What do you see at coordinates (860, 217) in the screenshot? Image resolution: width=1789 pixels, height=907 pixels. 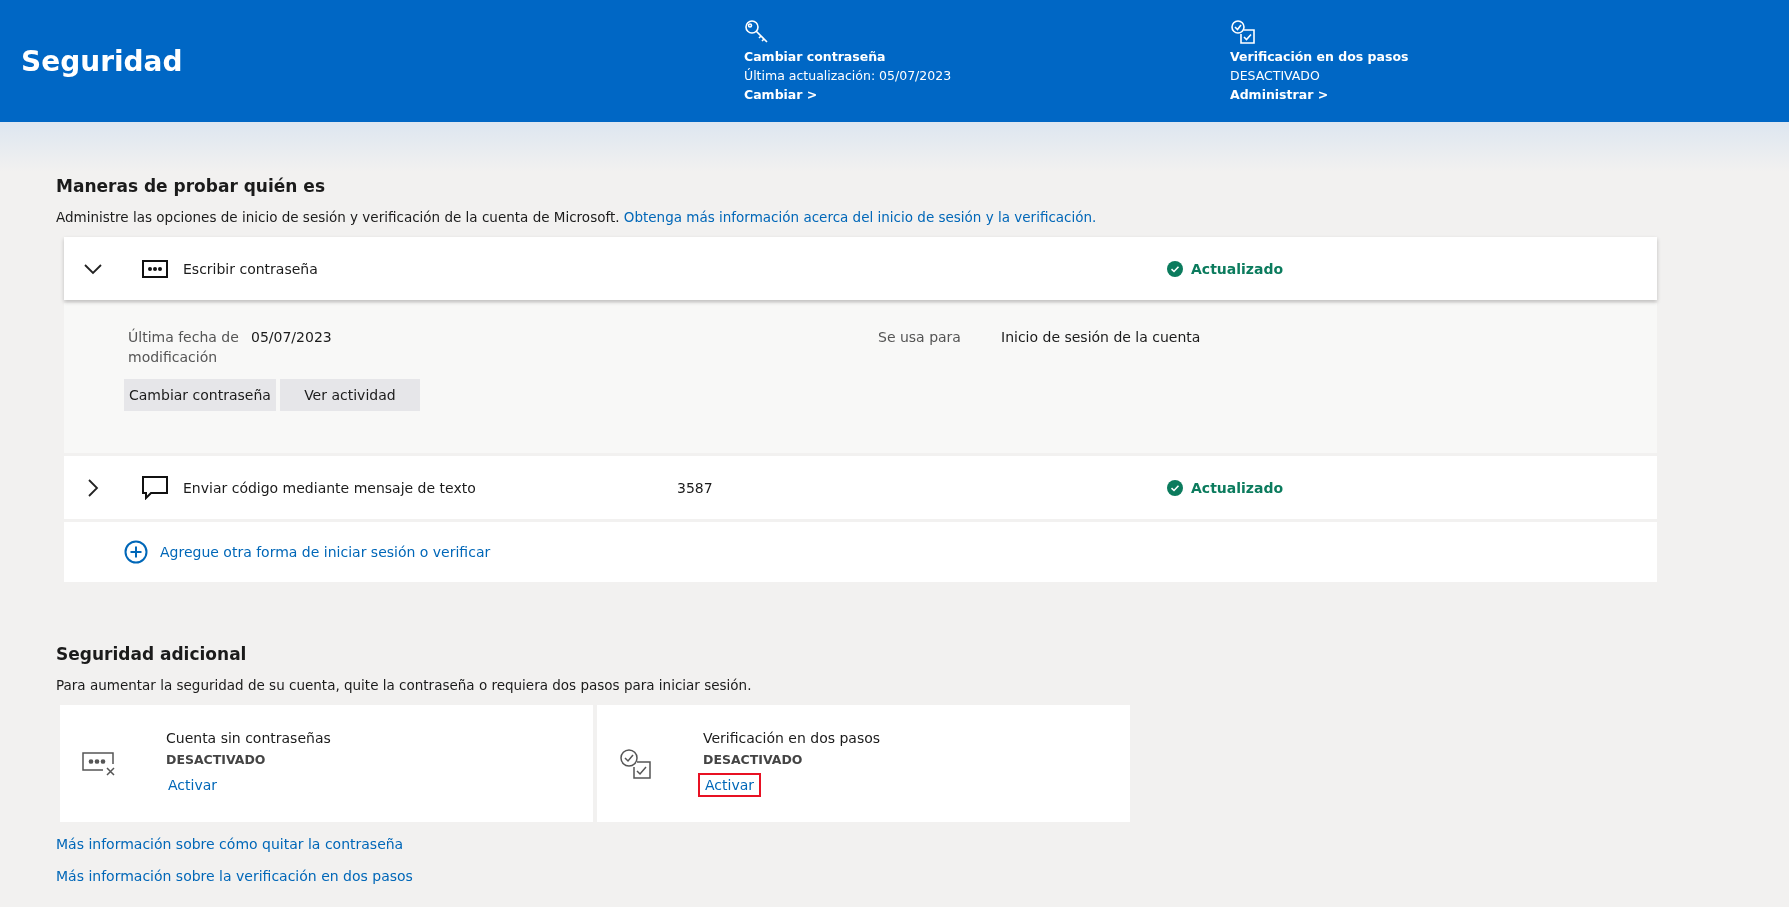 I see `info-link: Obtenga más información acerca del inicio de sesión y la verificación.` at bounding box center [860, 217].